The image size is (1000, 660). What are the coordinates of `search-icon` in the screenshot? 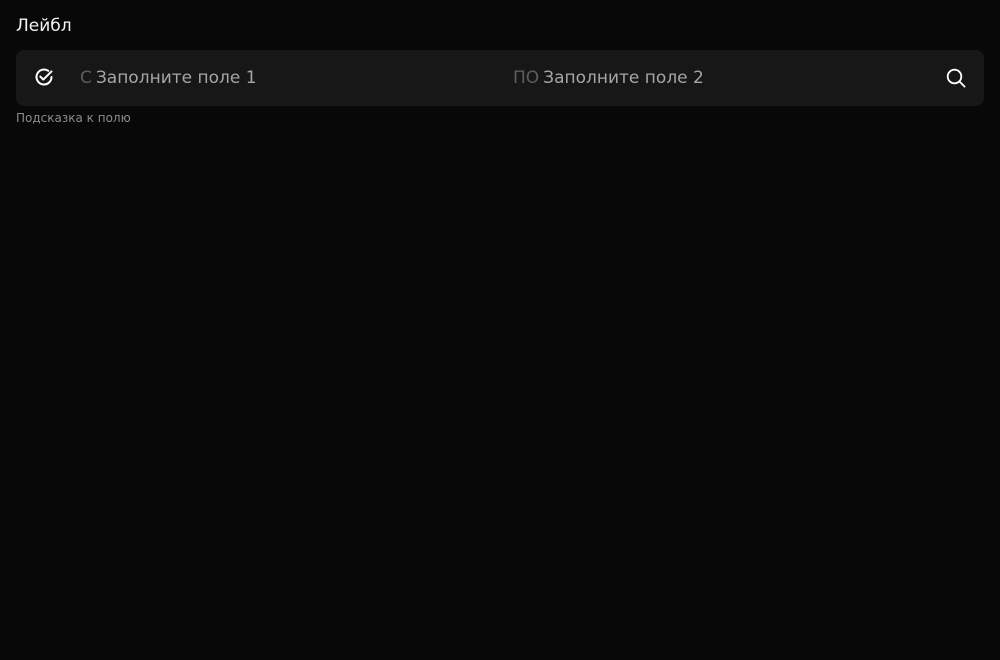 It's located at (956, 78).